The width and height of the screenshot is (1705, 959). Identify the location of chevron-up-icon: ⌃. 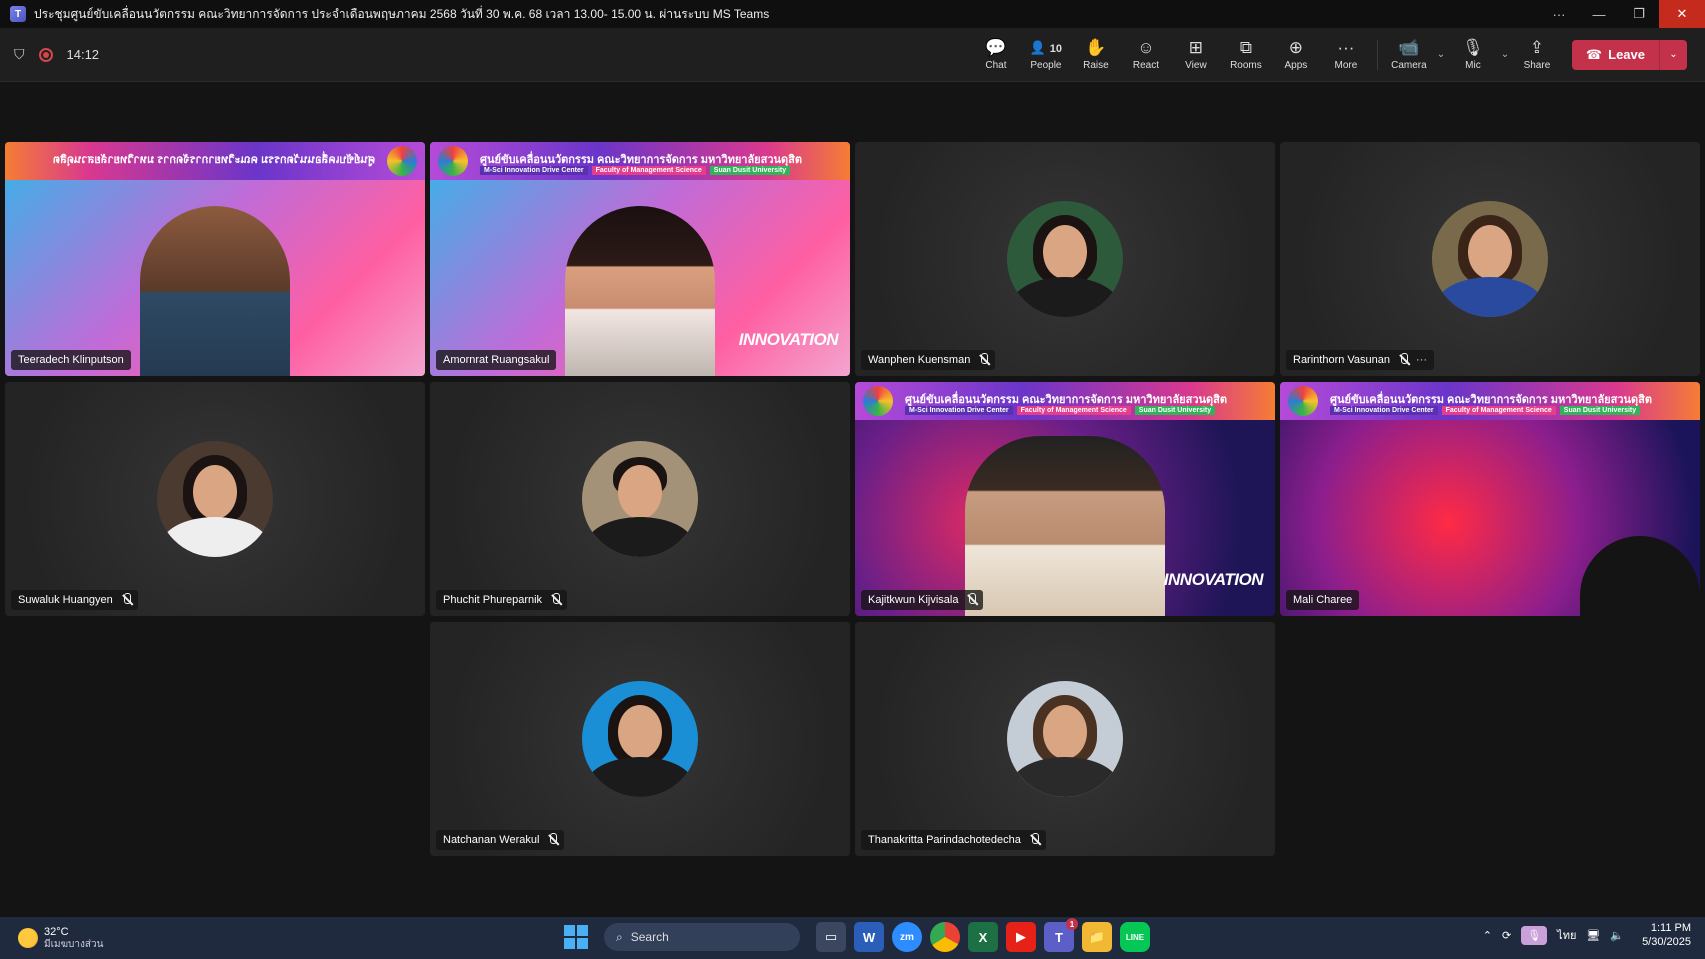
(1487, 935).